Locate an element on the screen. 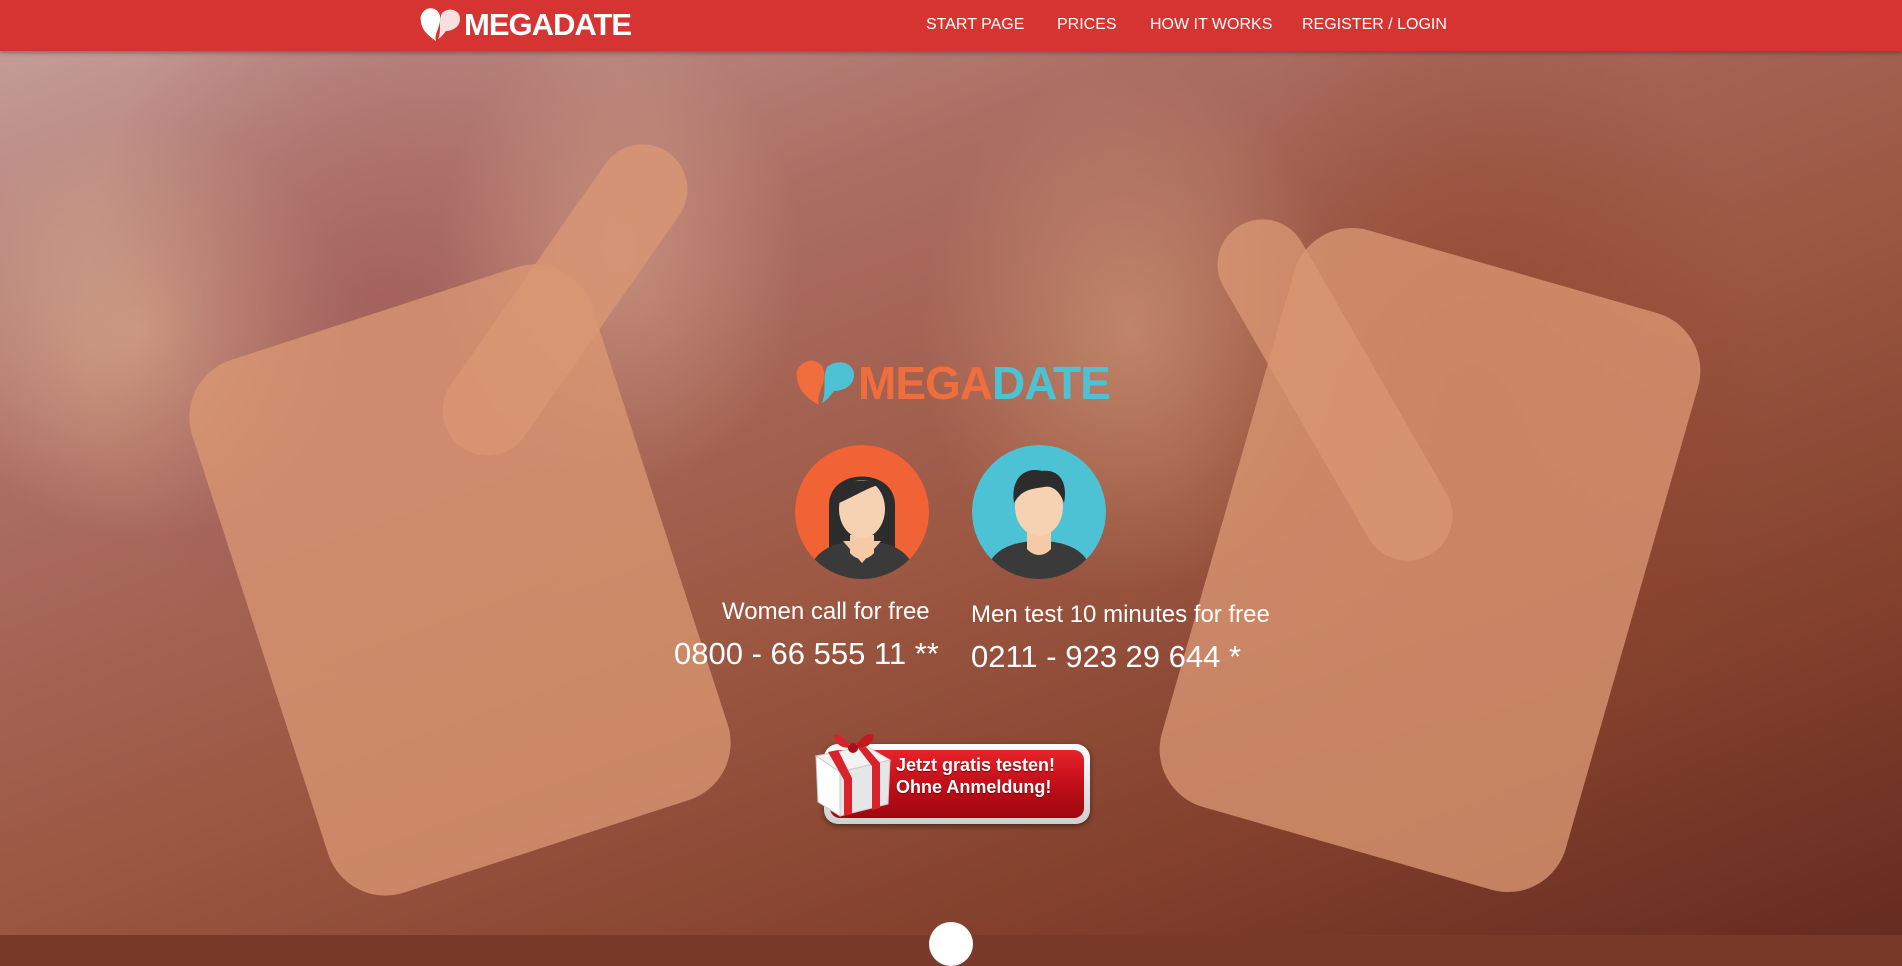 Image resolution: width=1902 pixels, height=966 pixels. cta-line1: Jetzt gratis testen! is located at coordinates (976, 765).